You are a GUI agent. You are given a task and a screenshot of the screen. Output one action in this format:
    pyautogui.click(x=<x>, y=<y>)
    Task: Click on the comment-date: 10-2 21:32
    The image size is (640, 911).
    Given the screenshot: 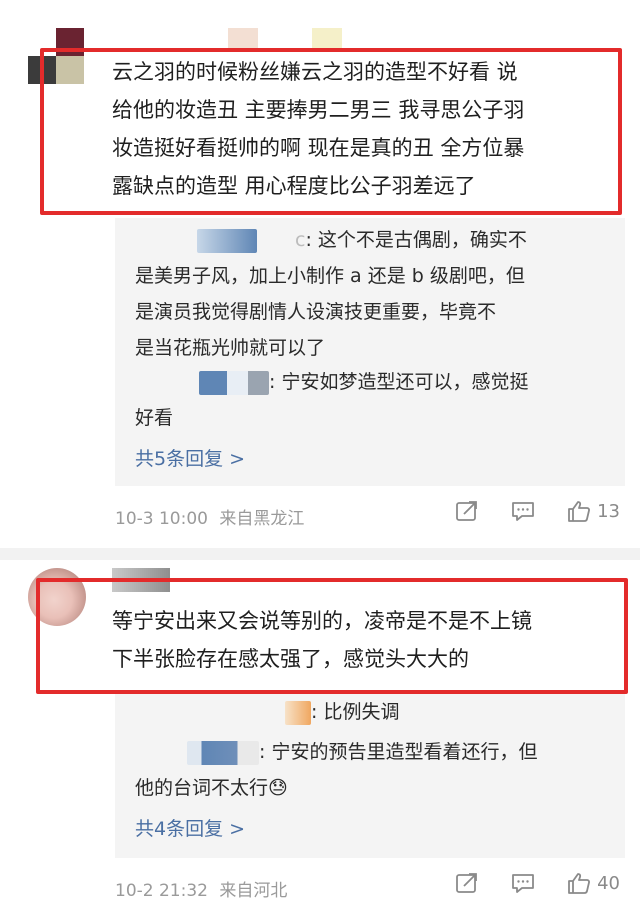 What is the action you would take?
    pyautogui.click(x=161, y=891)
    